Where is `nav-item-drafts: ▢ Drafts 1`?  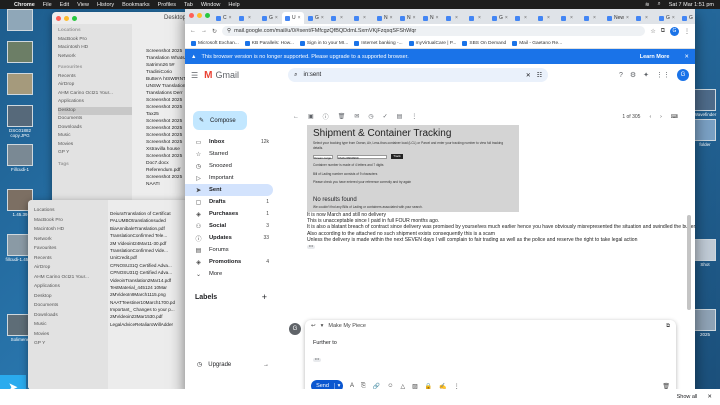
nav-item-drafts: ▢ Drafts 1 is located at coordinates (229, 202).